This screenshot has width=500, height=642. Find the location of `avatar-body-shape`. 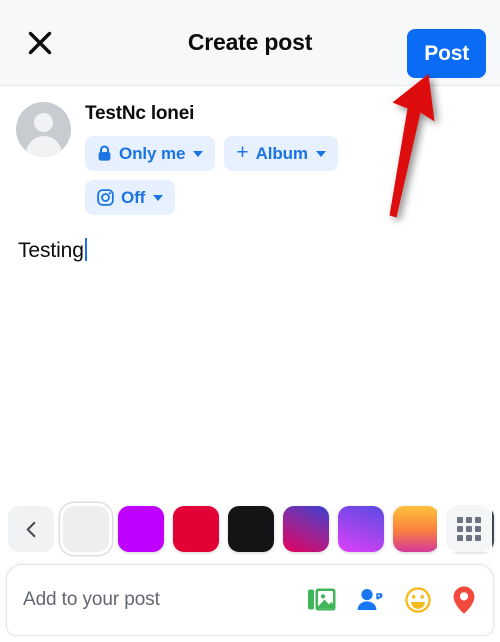

avatar-body-shape is located at coordinates (43, 146).